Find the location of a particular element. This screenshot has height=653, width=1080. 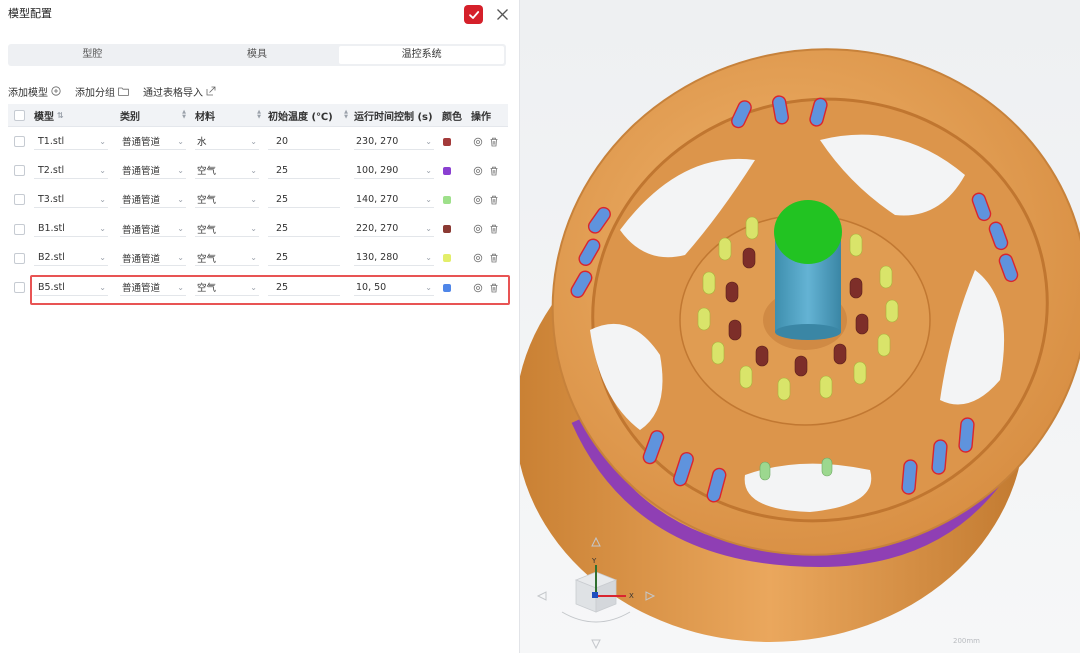

runtime-cell: 220, 270 ⌄ is located at coordinates (394, 229).